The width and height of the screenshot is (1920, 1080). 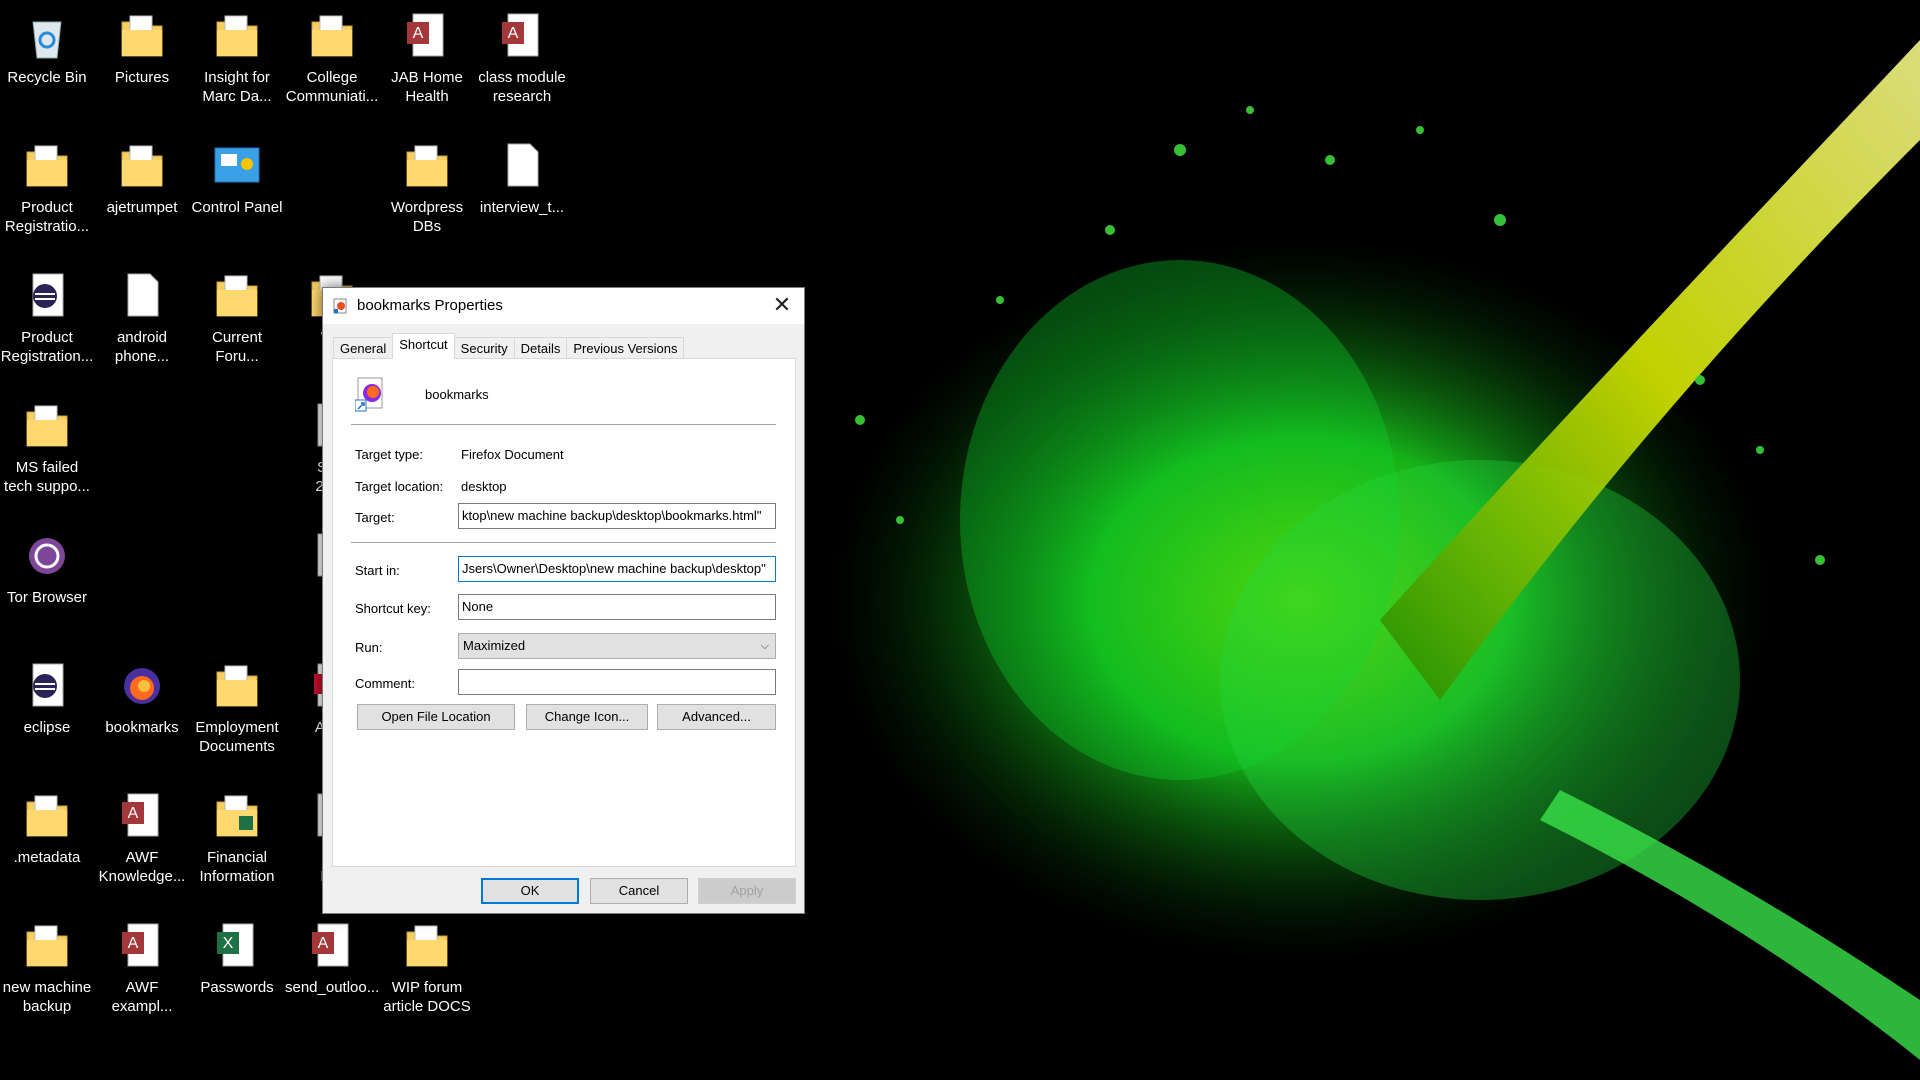 I want to click on desktop-icon: ajetrumpet, so click(x=142, y=178).